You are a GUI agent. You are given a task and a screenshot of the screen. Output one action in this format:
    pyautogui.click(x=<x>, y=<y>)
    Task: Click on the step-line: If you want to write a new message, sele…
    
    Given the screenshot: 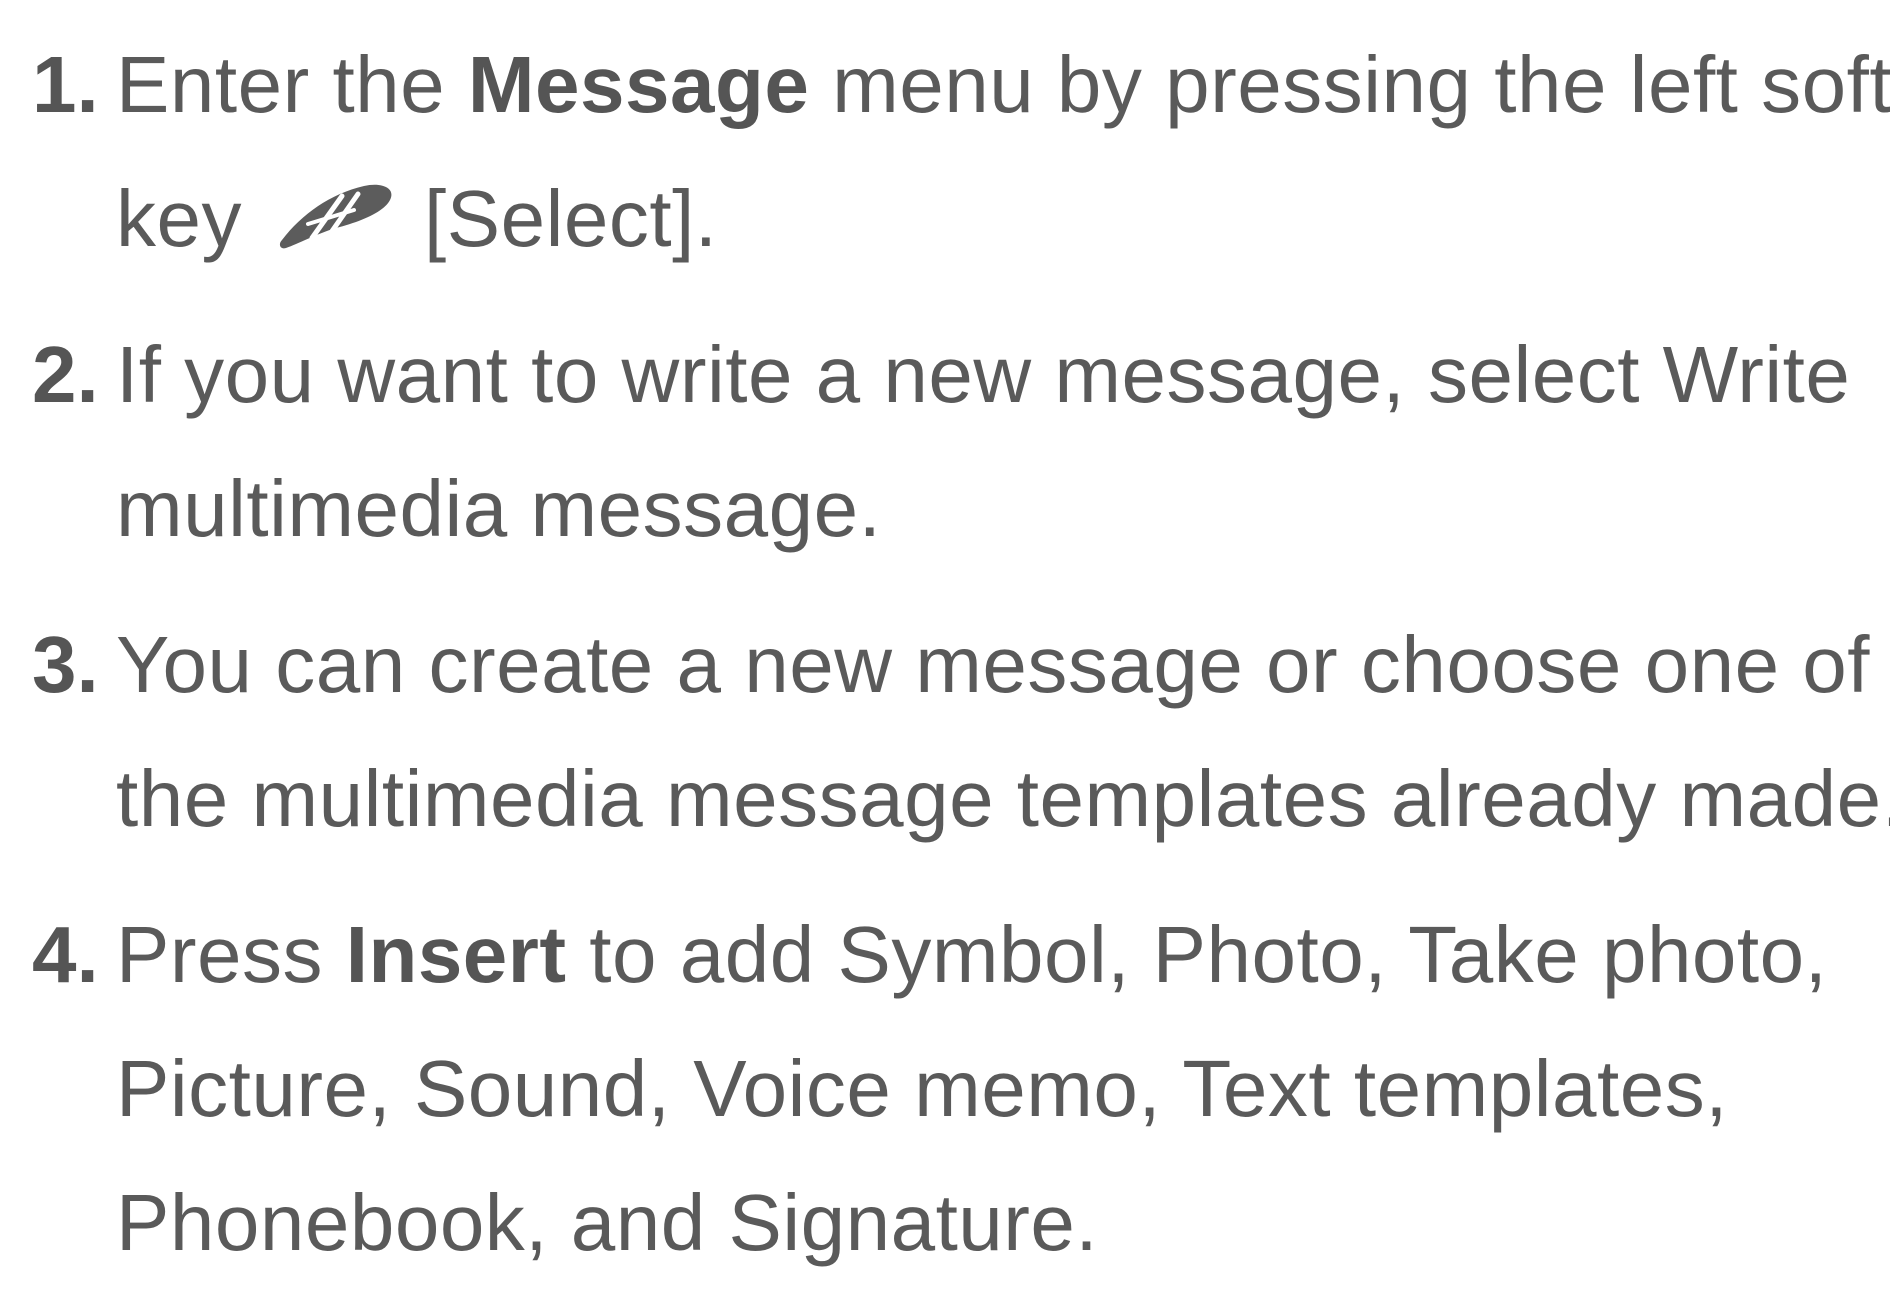 What is the action you would take?
    pyautogui.click(x=983, y=374)
    